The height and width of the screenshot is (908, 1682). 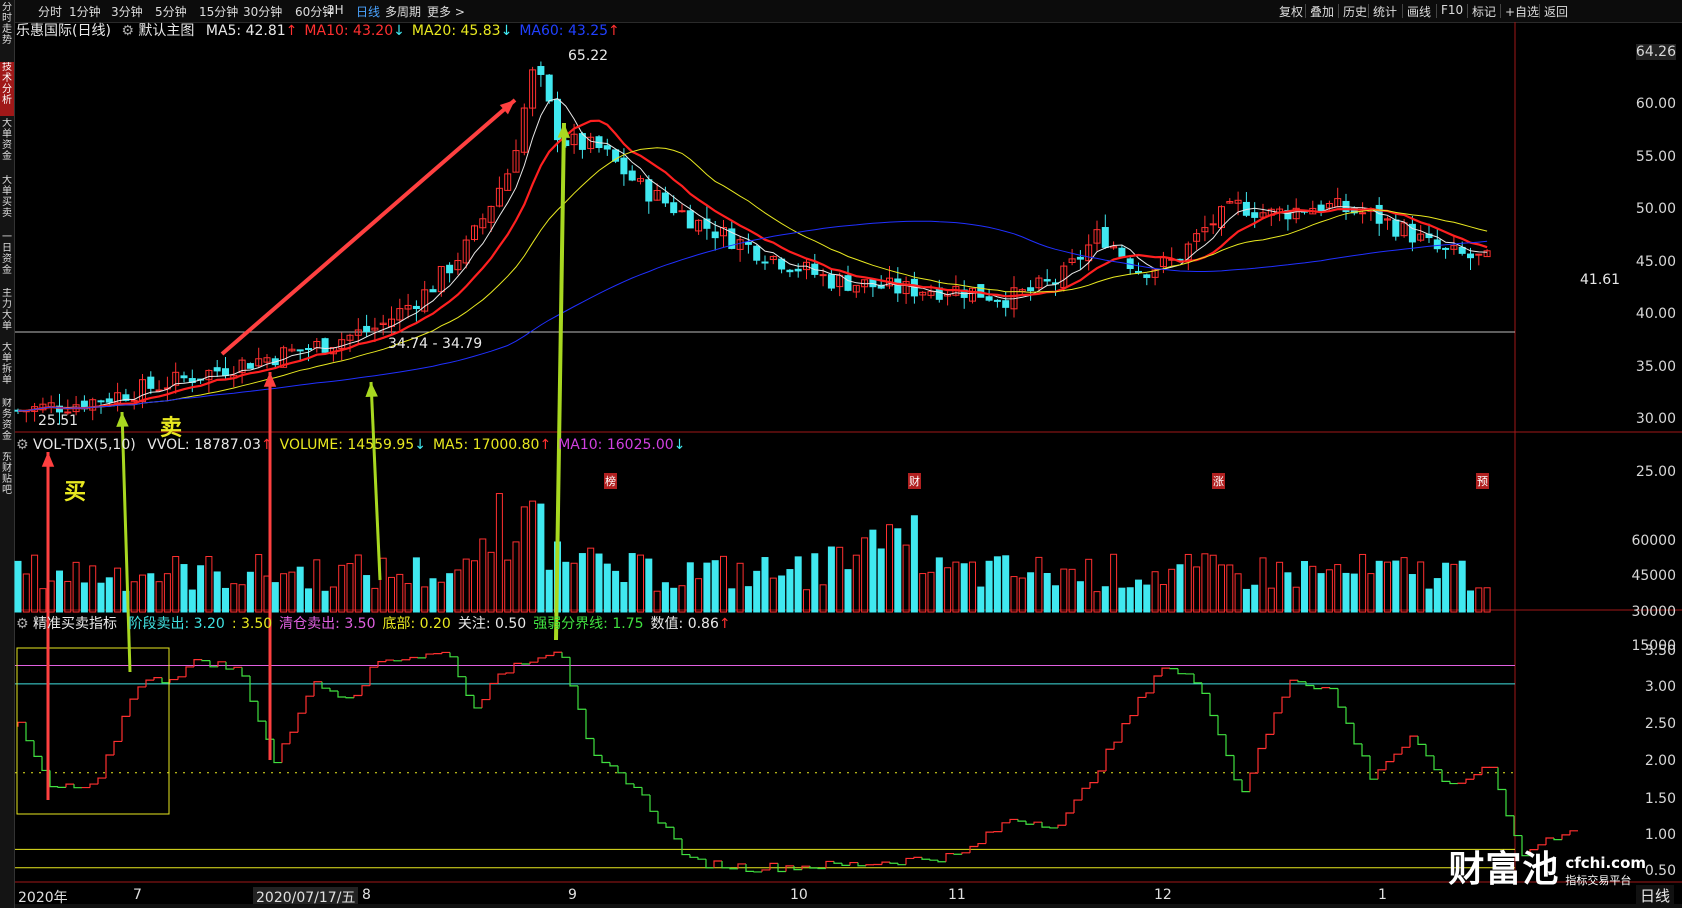 I want to click on legend-value-2: MA5: 17000.80↑, so click(x=492, y=445).